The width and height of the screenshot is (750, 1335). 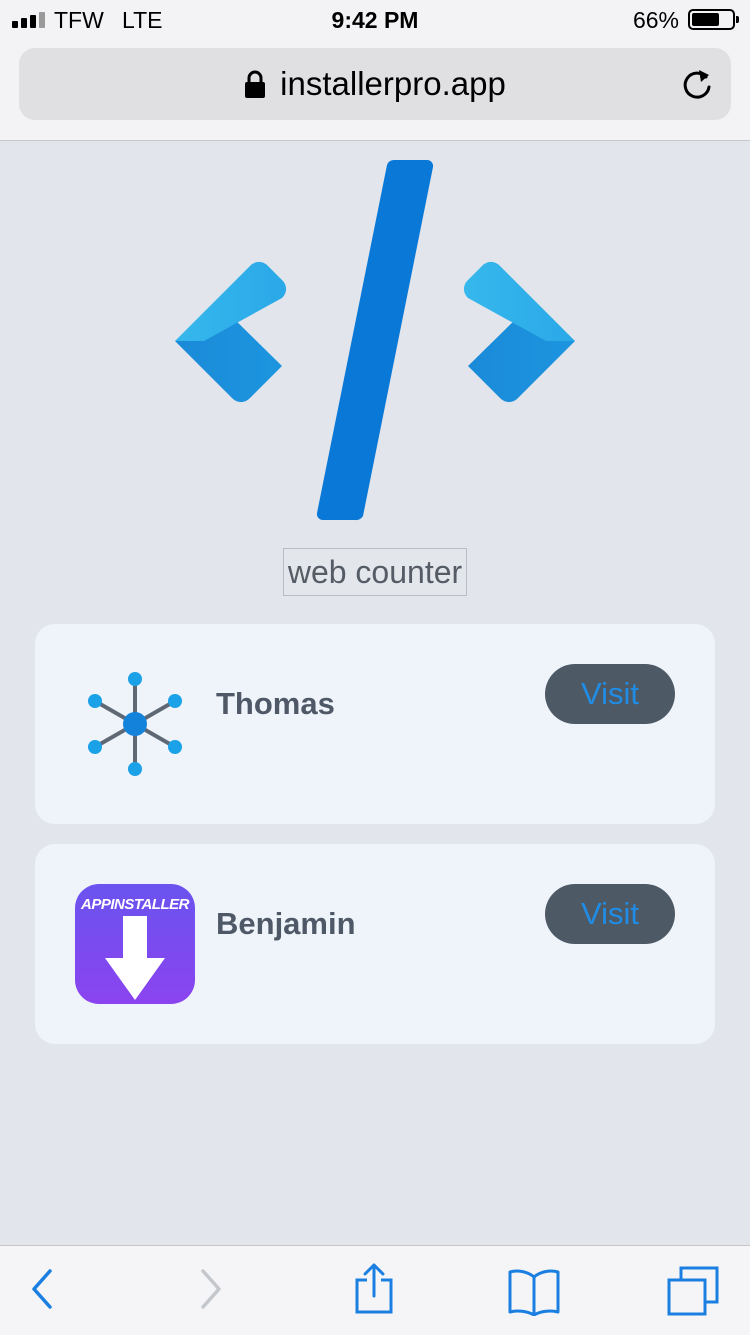 What do you see at coordinates (375, 340) in the screenshot?
I see `code-brackets-logo` at bounding box center [375, 340].